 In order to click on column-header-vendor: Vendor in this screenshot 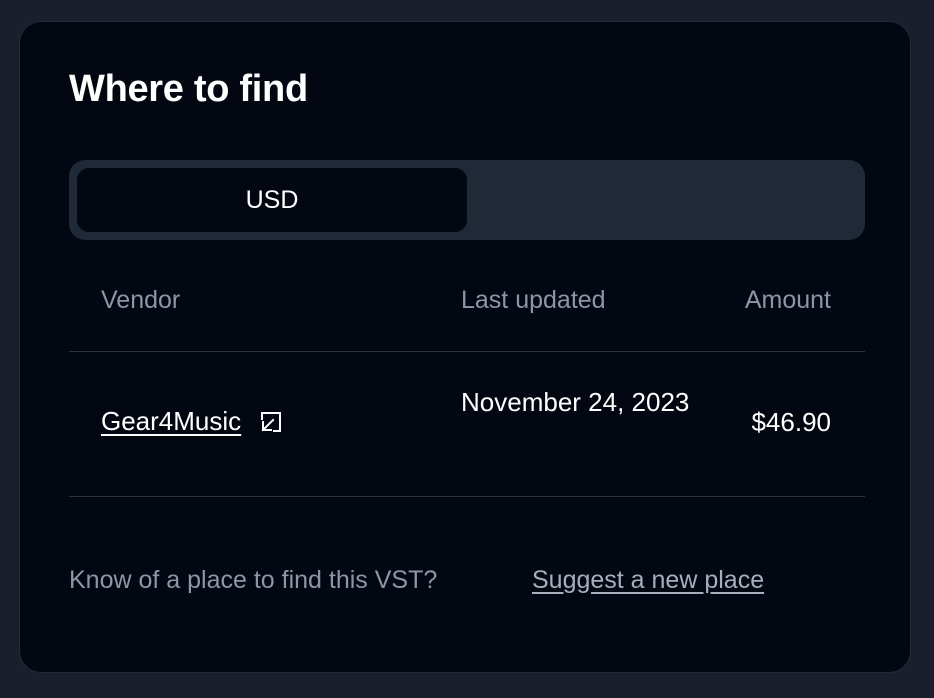, I will do `click(141, 300)`.